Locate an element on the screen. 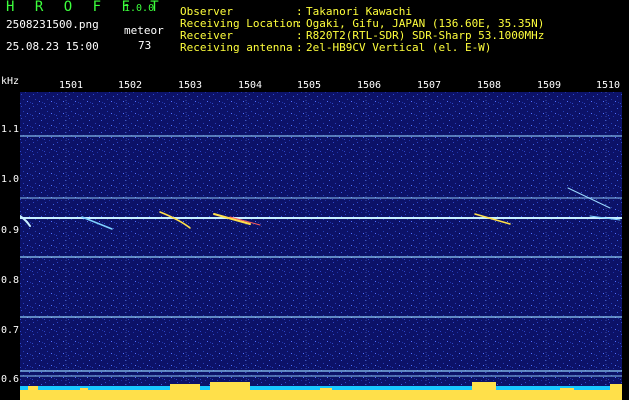 This screenshot has width=629, height=400. time-tick-1509: 1509 is located at coordinates (549, 85).